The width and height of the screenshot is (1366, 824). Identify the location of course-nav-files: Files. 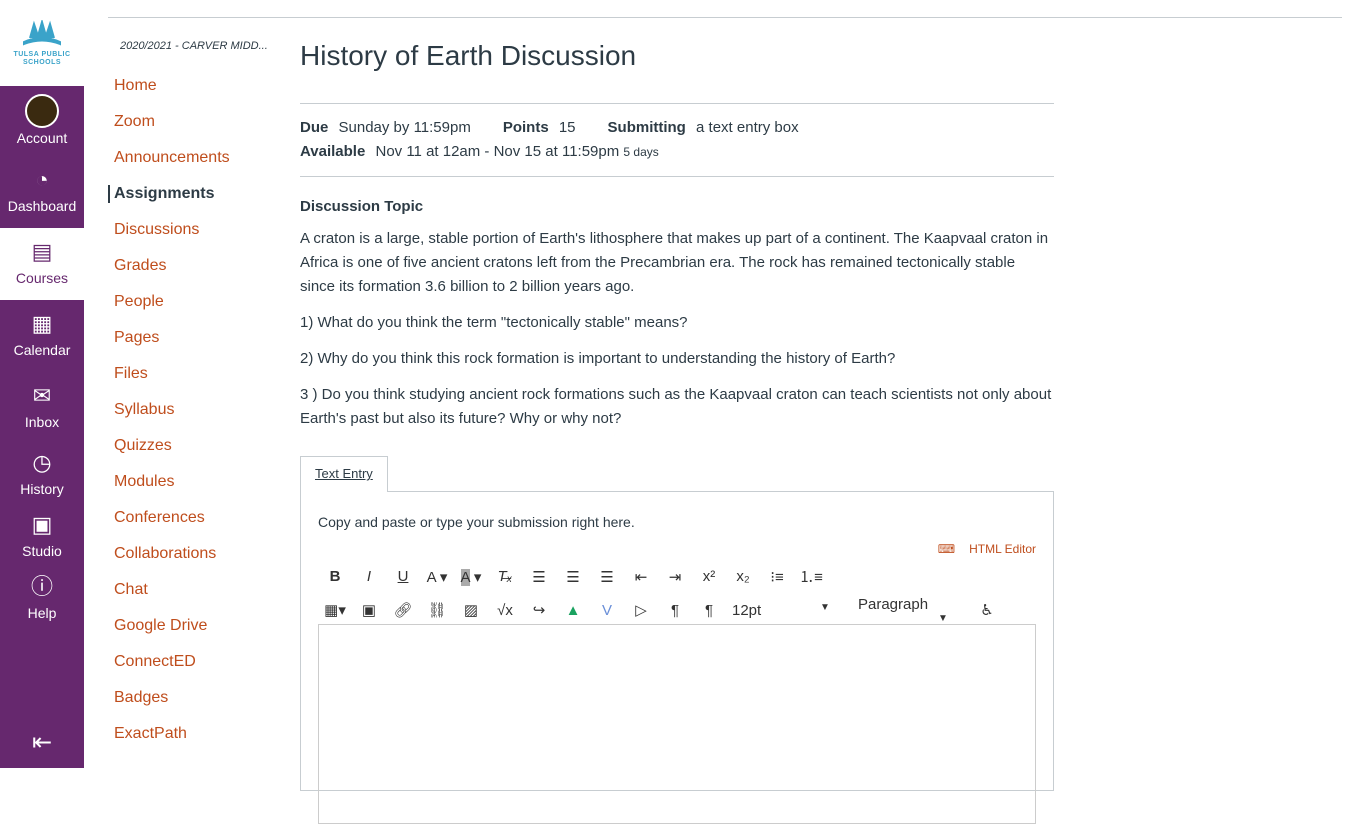
(131, 374).